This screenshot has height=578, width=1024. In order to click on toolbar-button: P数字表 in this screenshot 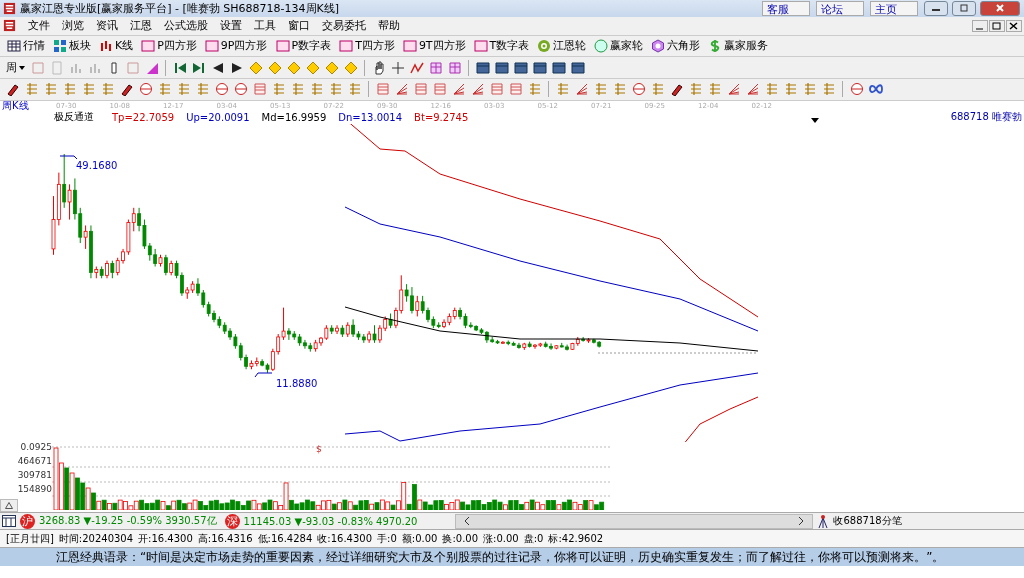, I will do `click(303, 46)`.